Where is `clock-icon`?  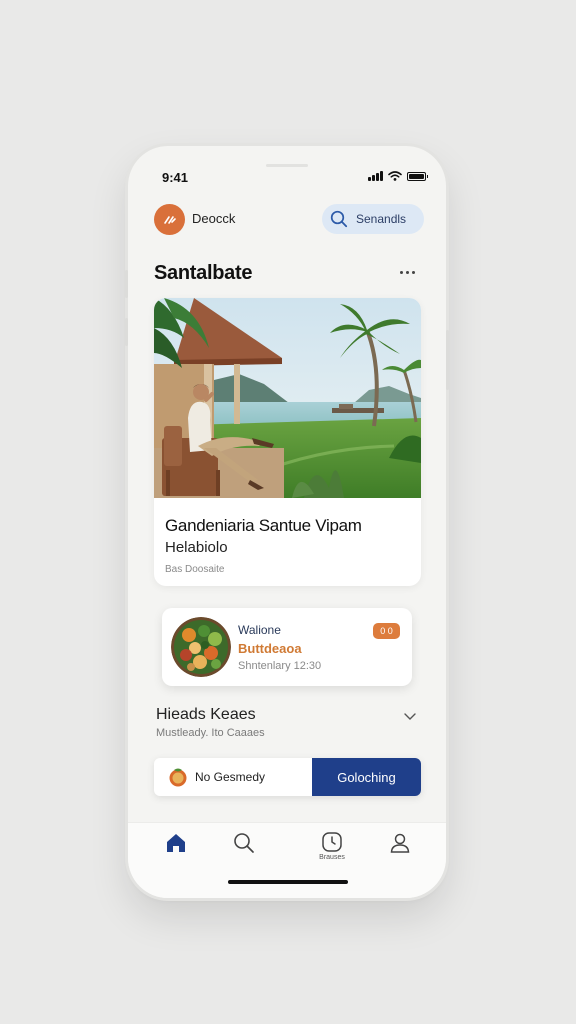
clock-icon is located at coordinates (332, 842).